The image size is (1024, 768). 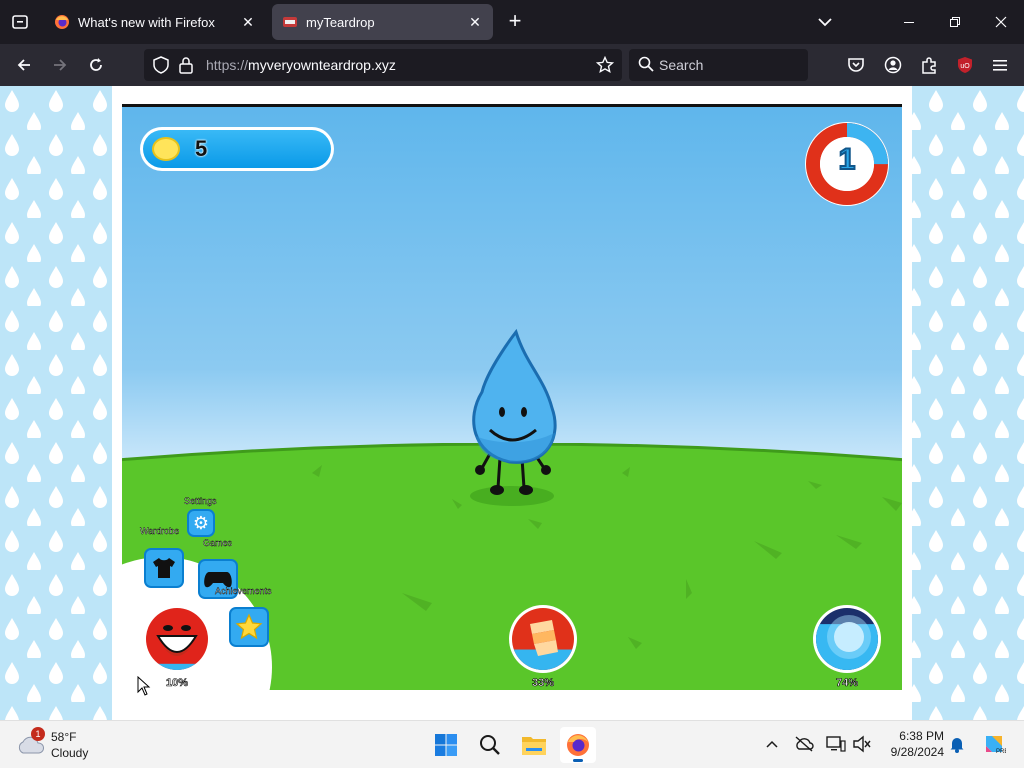 I want to click on list-all-tabs-icon, so click(x=825, y=22).